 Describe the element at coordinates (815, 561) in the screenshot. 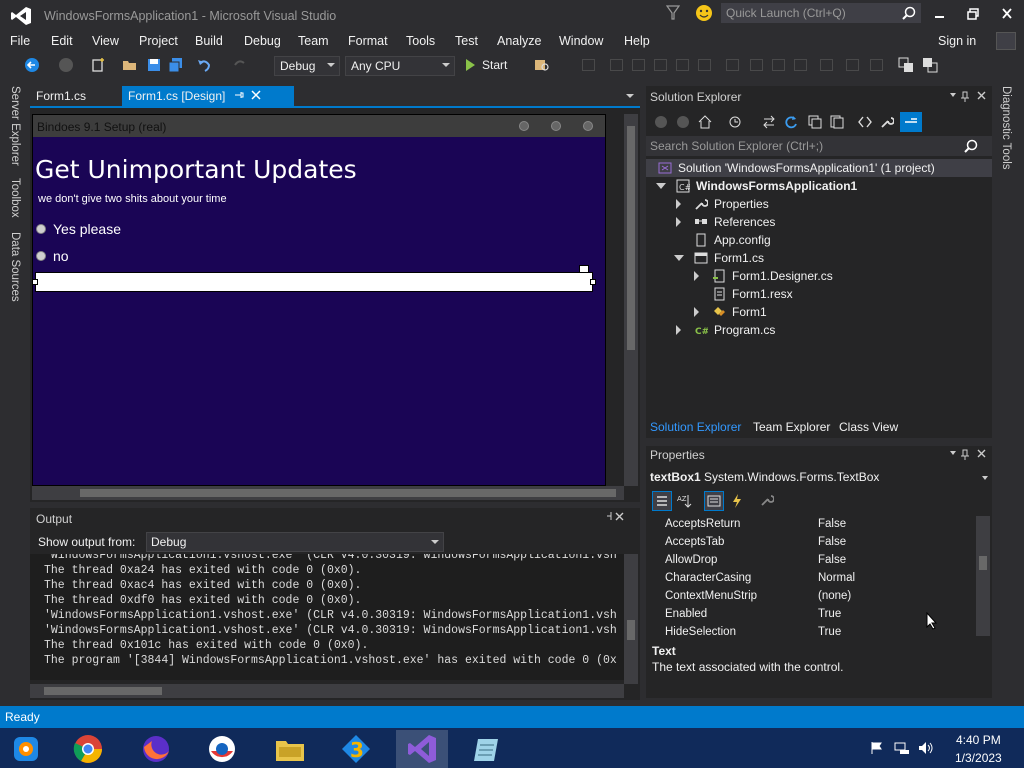

I see `property-row: AllowDrop False` at that location.